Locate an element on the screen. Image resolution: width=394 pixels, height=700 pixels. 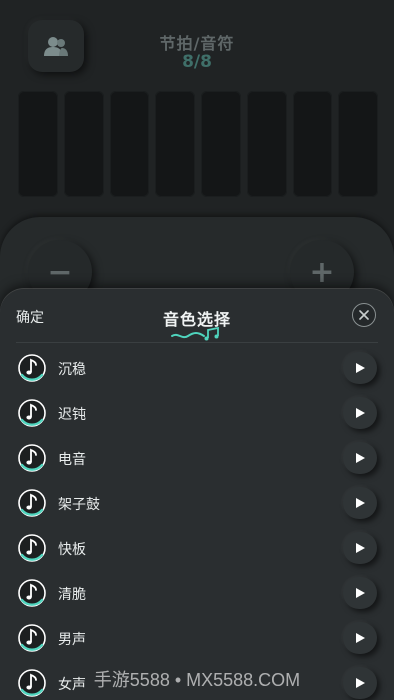
sound-label: 清脆 is located at coordinates (72, 595).